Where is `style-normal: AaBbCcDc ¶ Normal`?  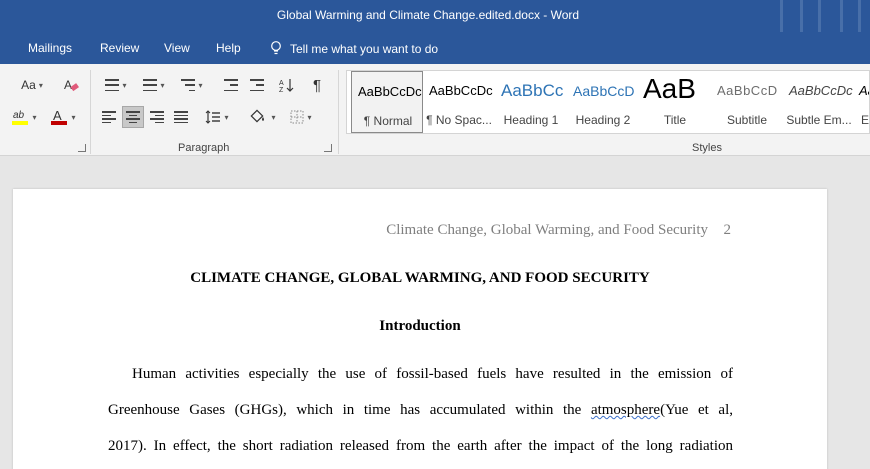
style-normal: AaBbCcDc ¶ Normal is located at coordinates (387, 102).